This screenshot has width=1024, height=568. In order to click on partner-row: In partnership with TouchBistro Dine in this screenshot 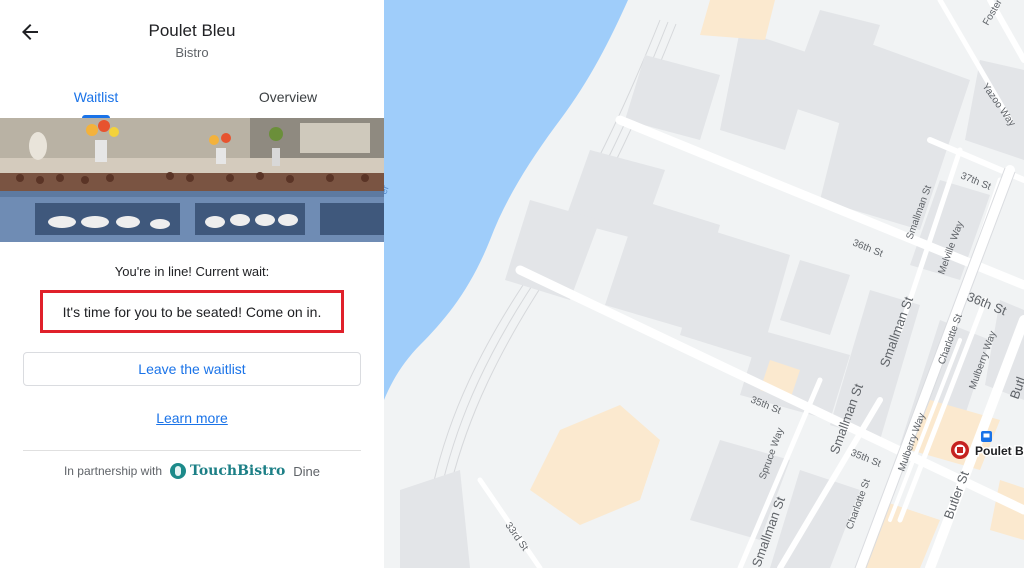, I will do `click(192, 471)`.